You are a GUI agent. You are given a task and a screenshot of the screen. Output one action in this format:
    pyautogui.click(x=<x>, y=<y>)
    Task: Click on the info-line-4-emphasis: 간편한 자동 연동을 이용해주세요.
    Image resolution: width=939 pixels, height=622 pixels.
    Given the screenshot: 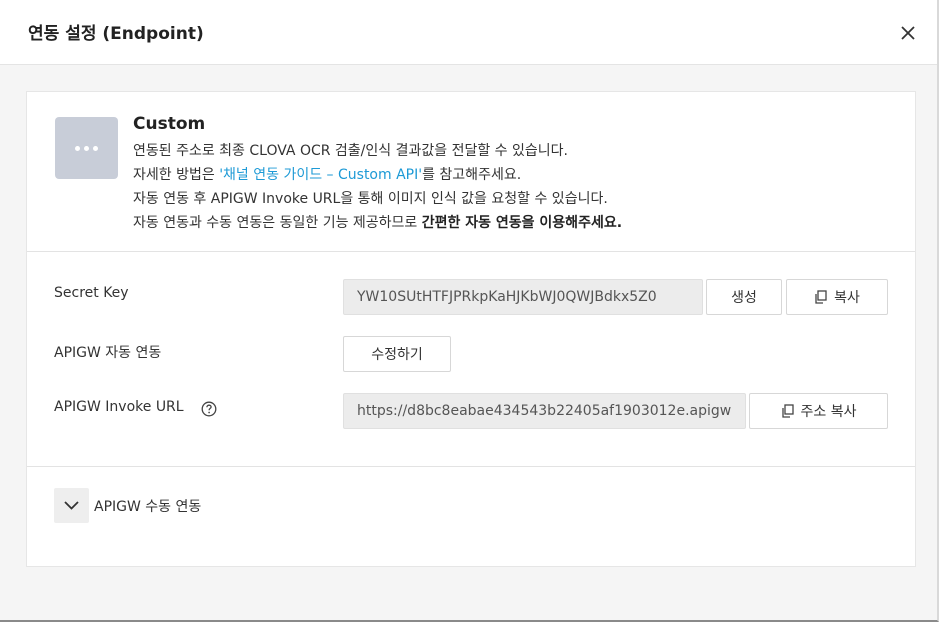 What is the action you would take?
    pyautogui.click(x=522, y=223)
    